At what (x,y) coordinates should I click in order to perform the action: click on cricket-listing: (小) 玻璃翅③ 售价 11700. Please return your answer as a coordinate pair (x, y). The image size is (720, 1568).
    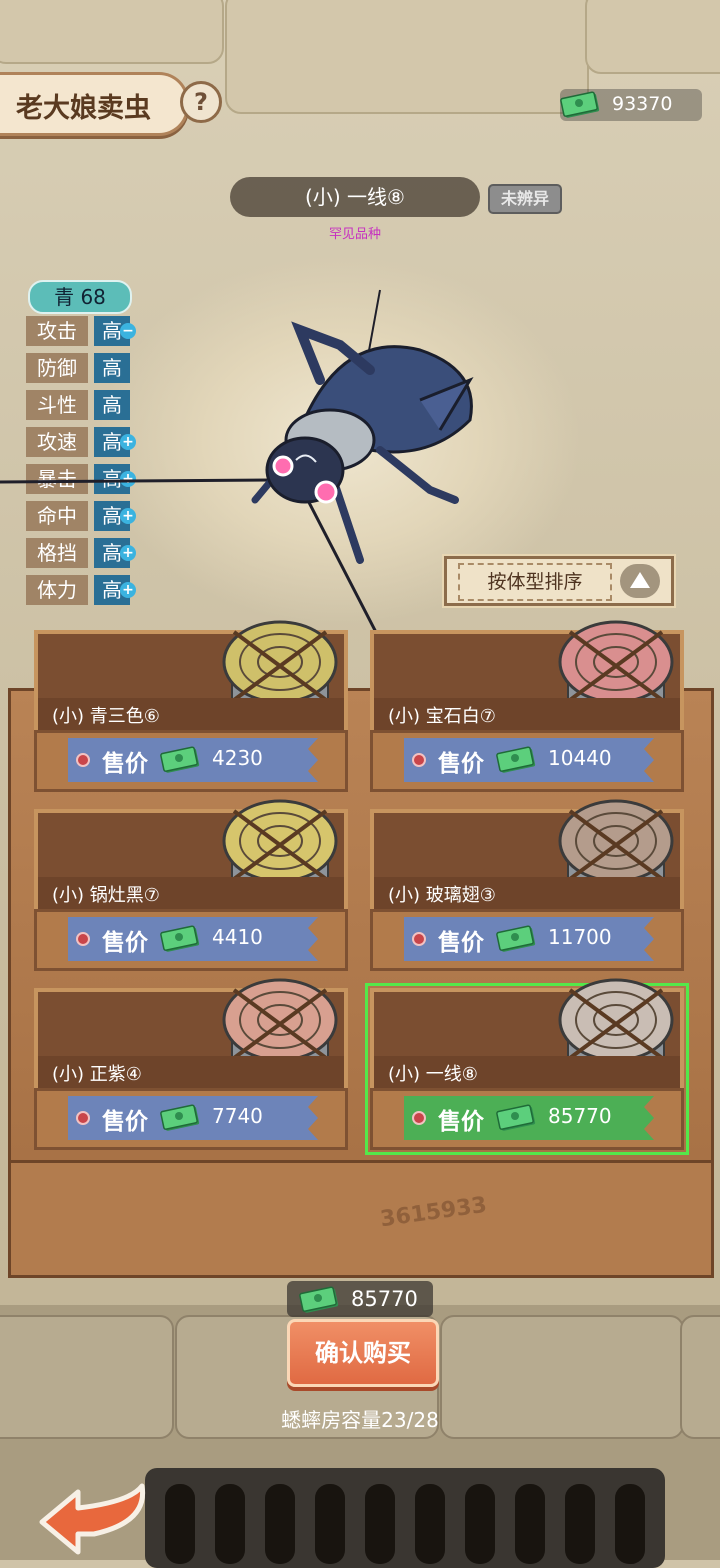
    Looking at the image, I should click on (527, 885).